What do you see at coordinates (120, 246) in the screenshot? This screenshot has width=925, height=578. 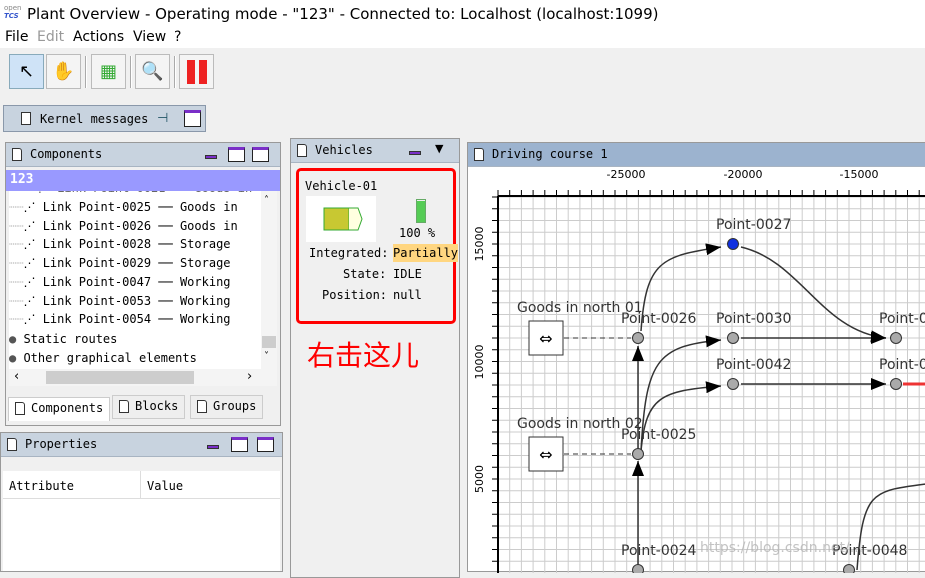 I see `tree-item: ┈┈⋰ Link Point-0028 ── Storage` at bounding box center [120, 246].